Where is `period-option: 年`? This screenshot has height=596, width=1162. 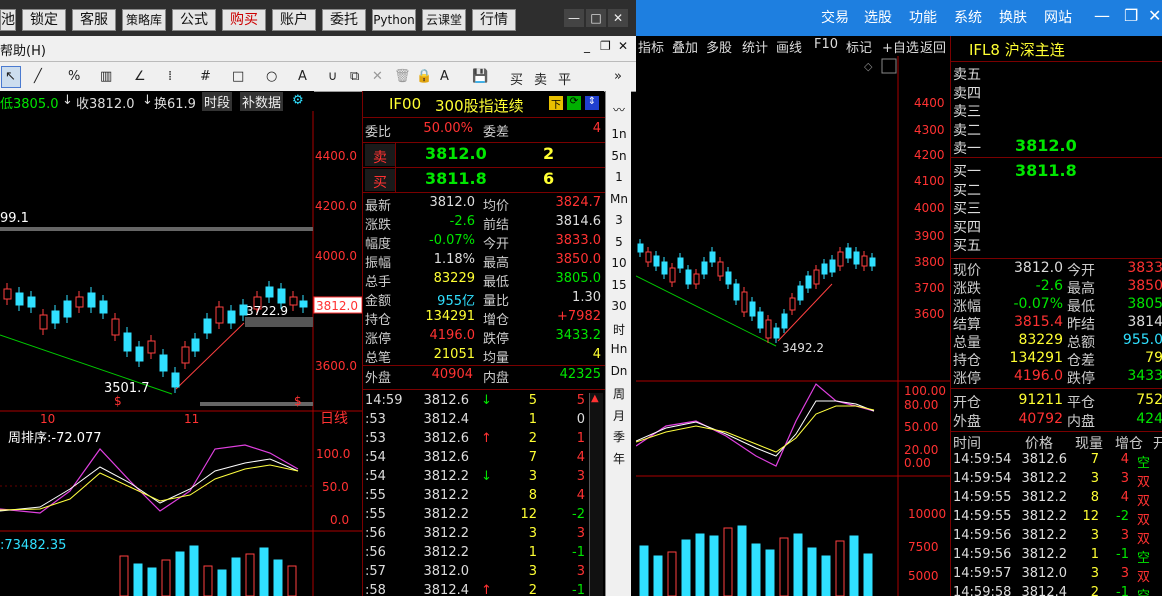
period-option: 年 is located at coordinates (619, 458).